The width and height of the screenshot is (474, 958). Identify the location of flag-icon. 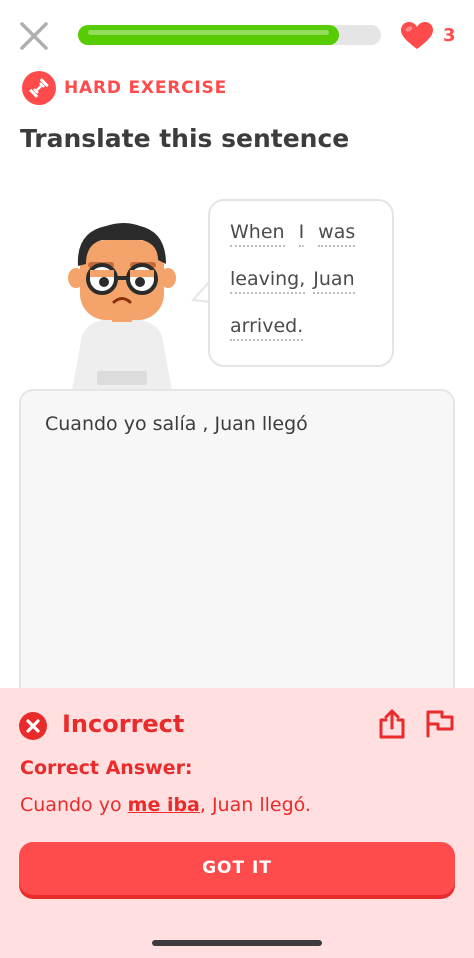
(440, 723).